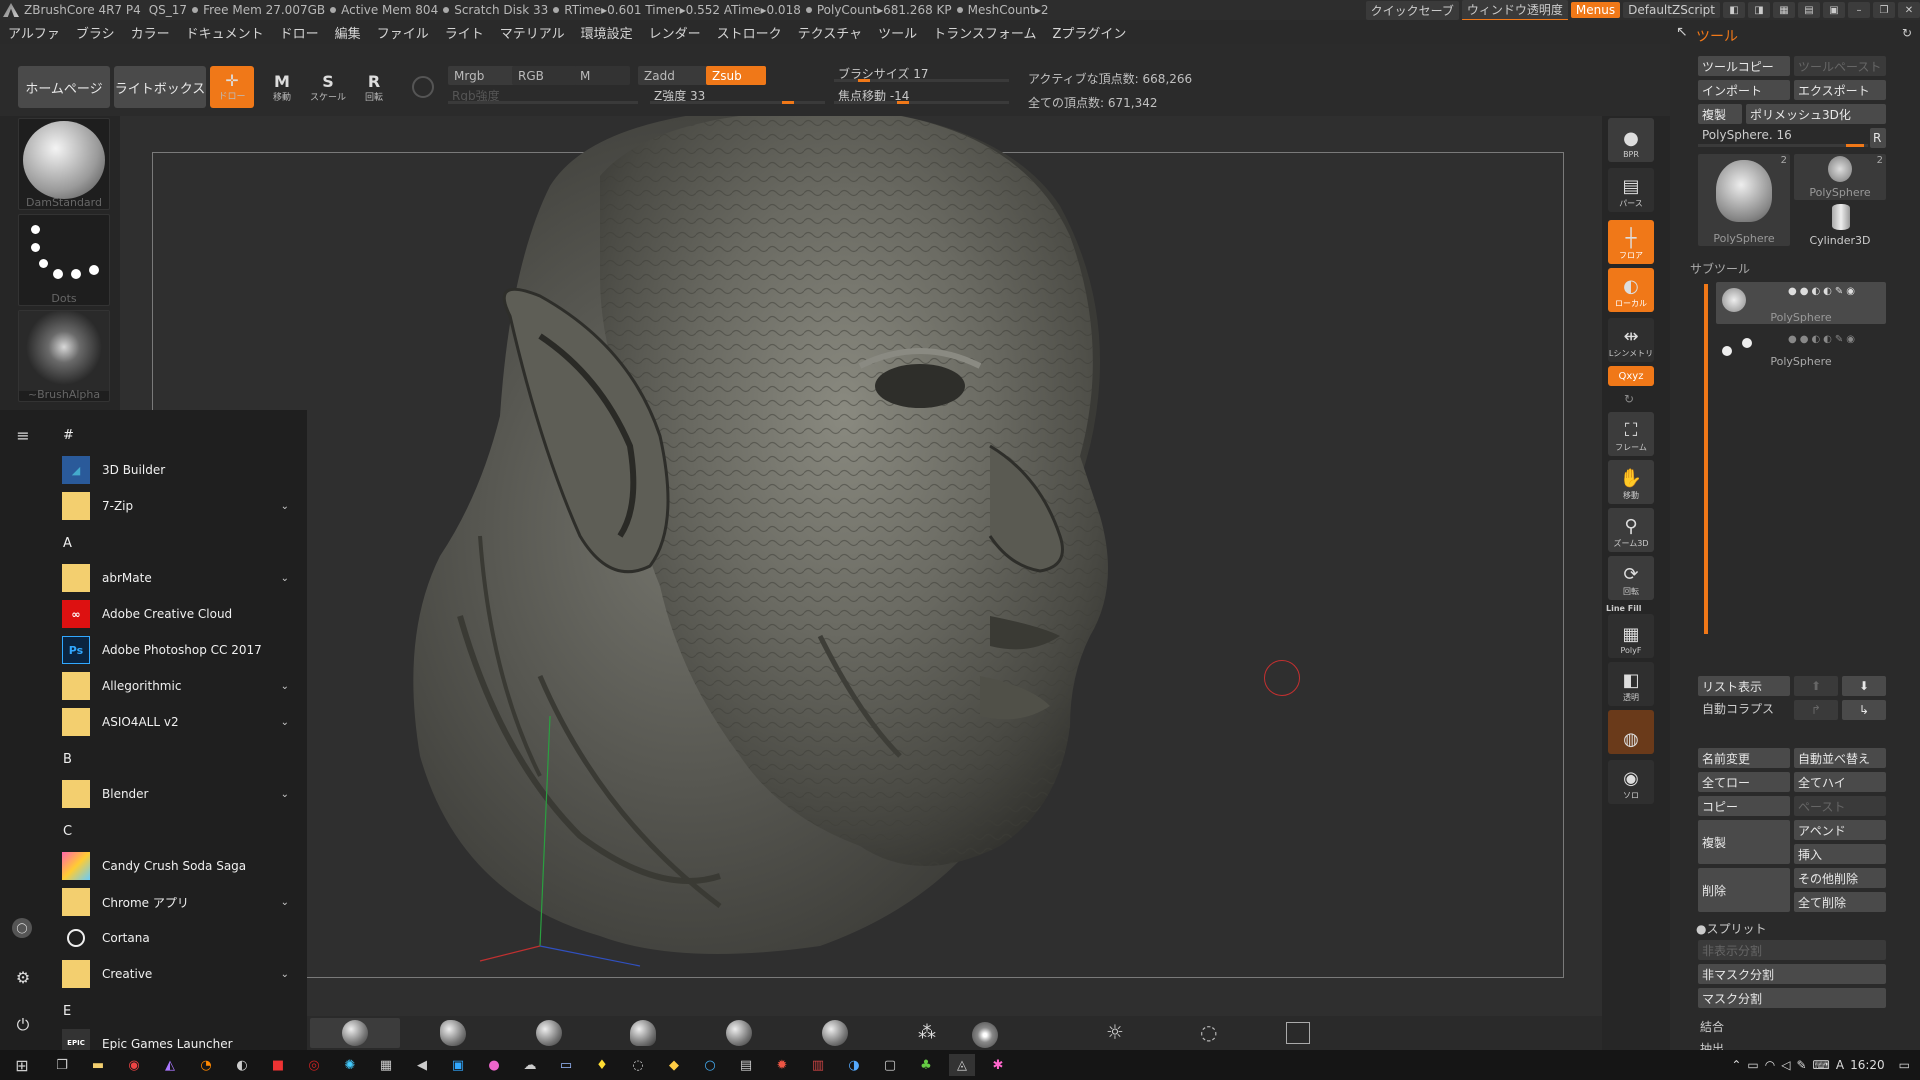 Image resolution: width=1920 pixels, height=1080 pixels. I want to click on brush-damstandard: DamStandard, so click(64, 164).